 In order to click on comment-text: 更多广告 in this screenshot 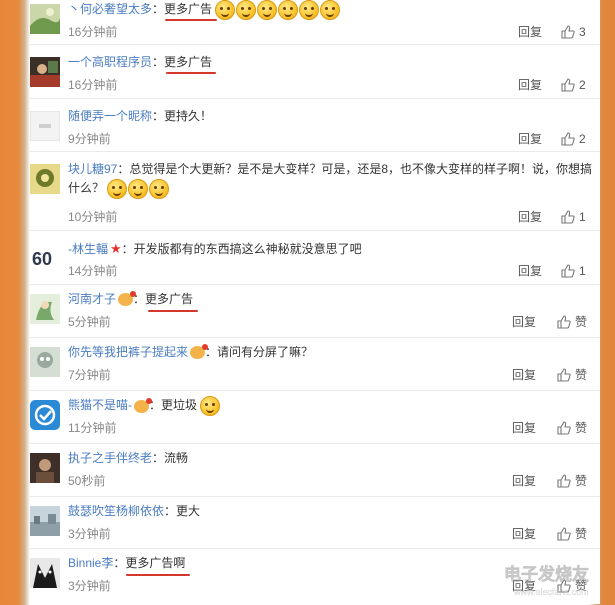, I will do `click(188, 9)`.